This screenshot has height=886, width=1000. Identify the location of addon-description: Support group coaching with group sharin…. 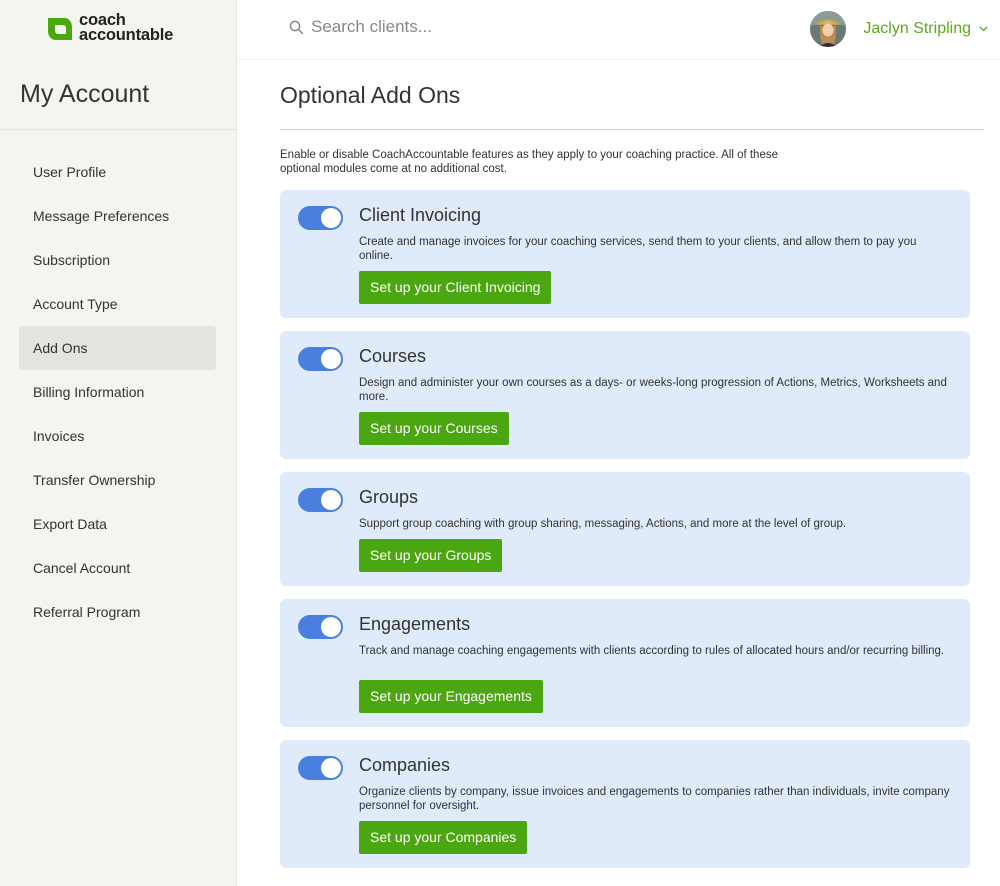
(603, 524).